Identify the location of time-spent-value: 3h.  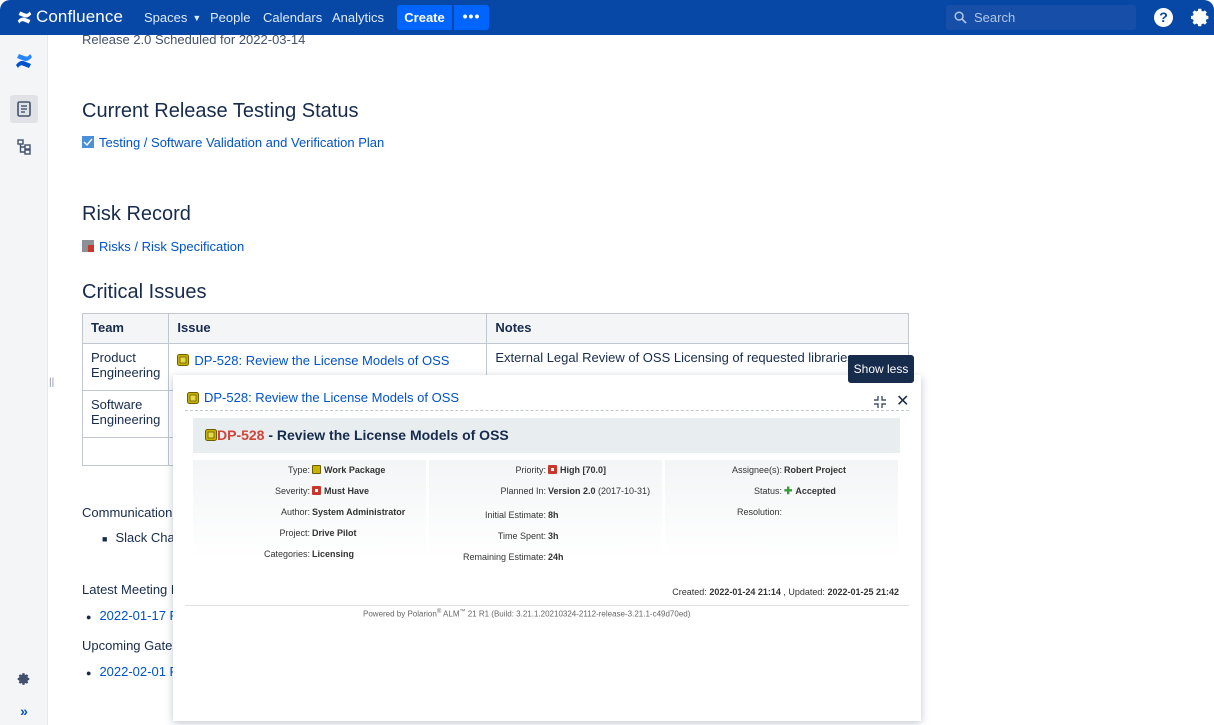
(553, 536).